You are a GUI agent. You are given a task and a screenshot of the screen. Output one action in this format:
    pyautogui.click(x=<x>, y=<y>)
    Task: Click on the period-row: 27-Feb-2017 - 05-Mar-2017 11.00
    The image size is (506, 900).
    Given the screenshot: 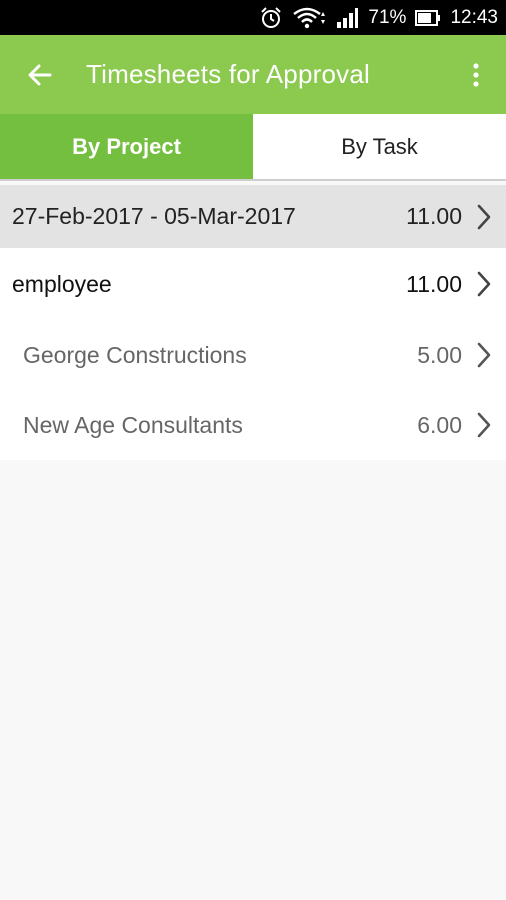 What is the action you would take?
    pyautogui.click(x=253, y=216)
    